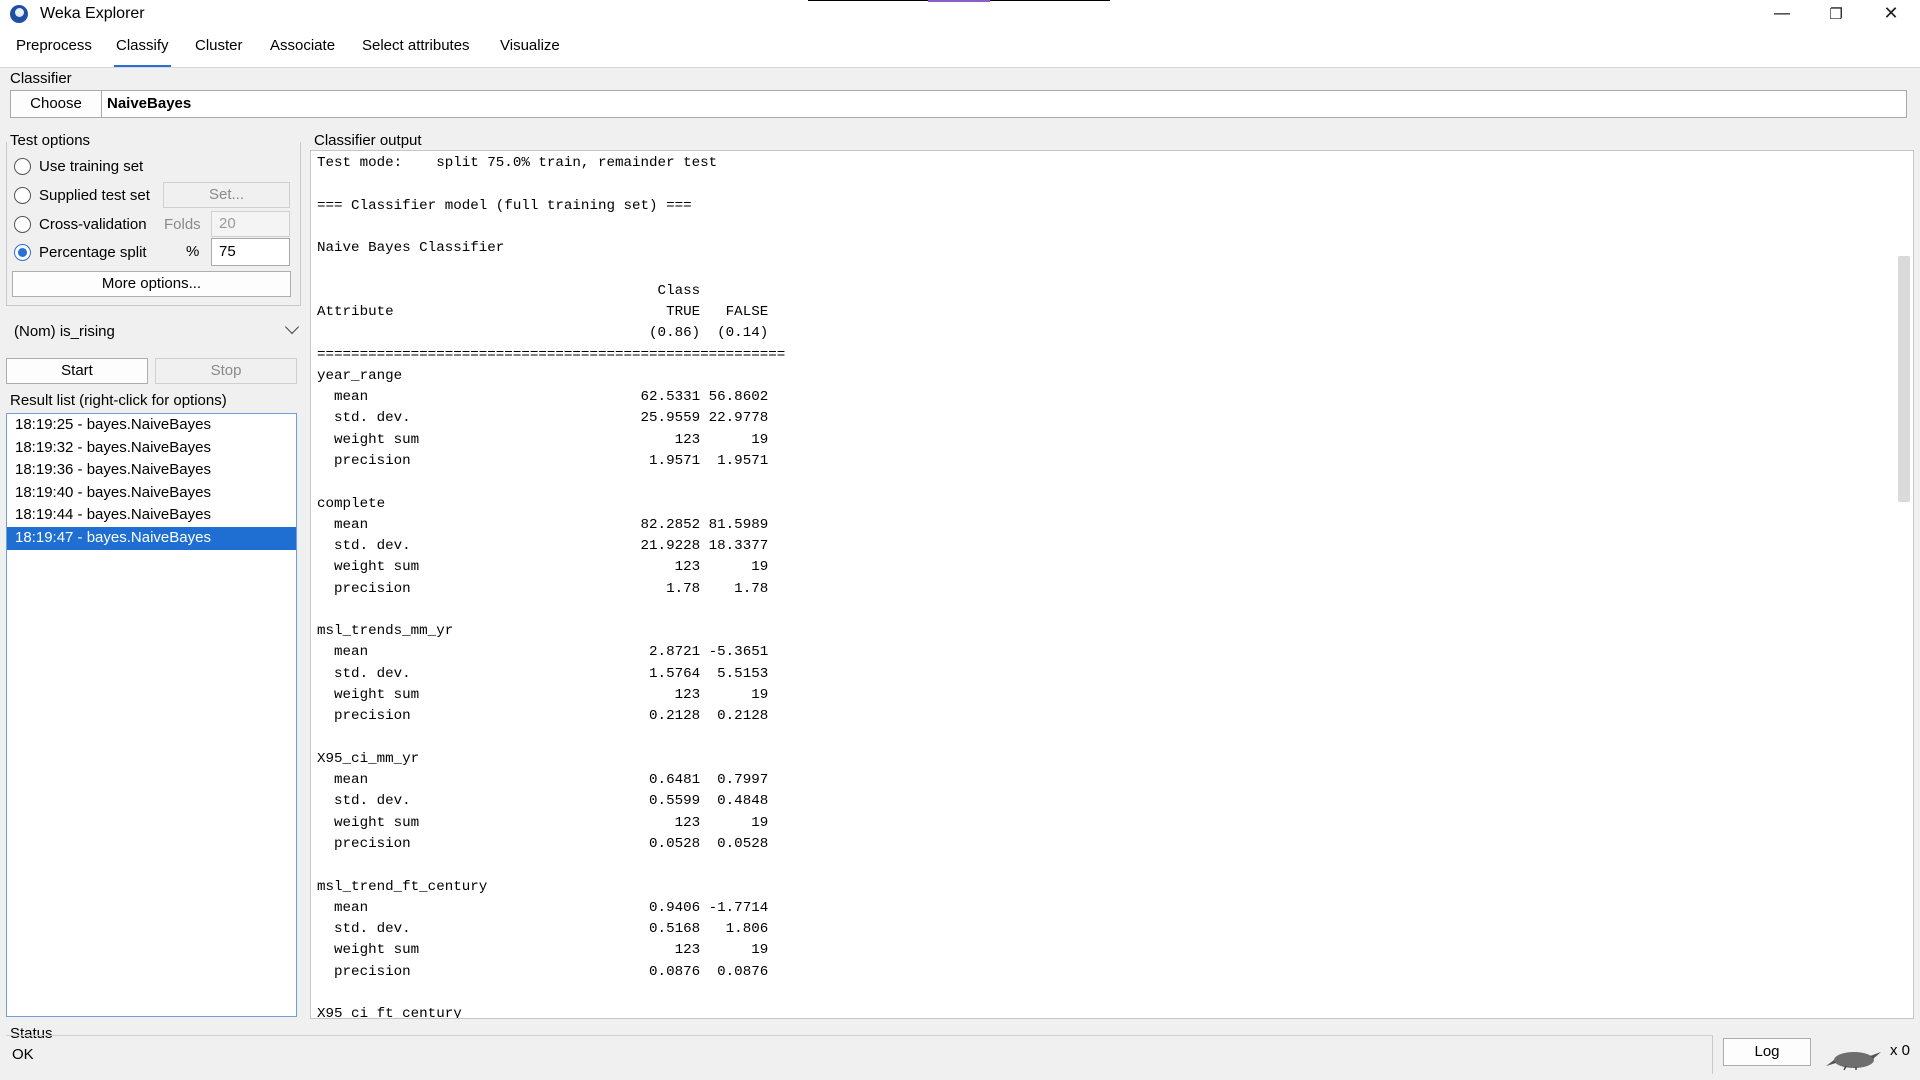 Image resolution: width=1920 pixels, height=1080 pixels. I want to click on tab-associate: Associate, so click(302, 52).